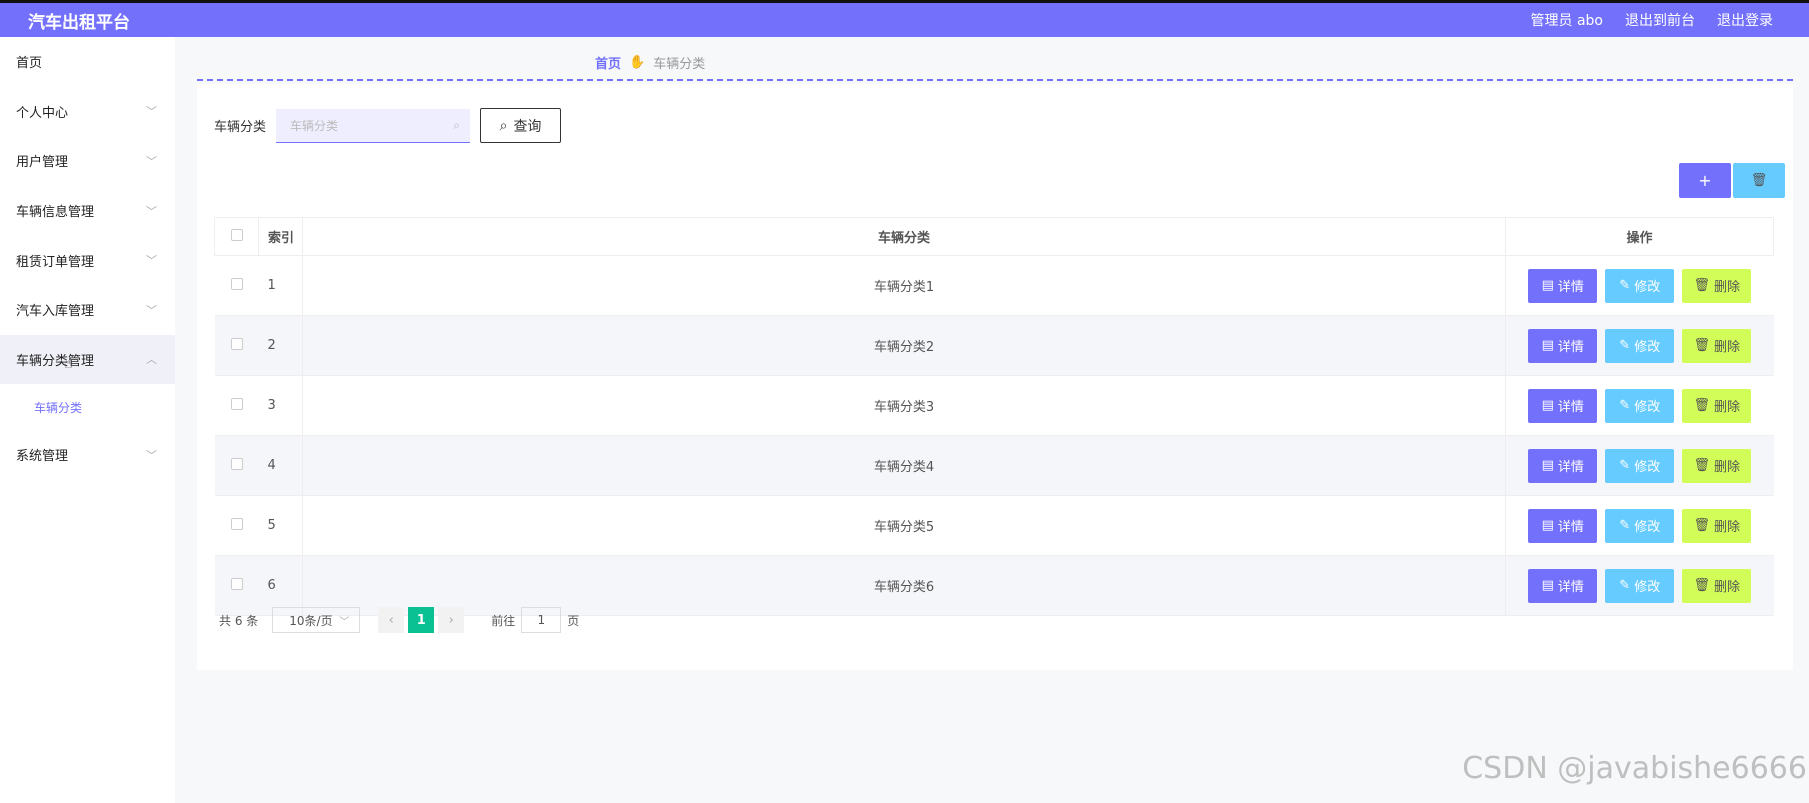  Describe the element at coordinates (994, 525) in the screenshot. I see `table-row: 5 车辆分类5 ▤ 详情 ✎ 修改 🗑 删除` at that location.